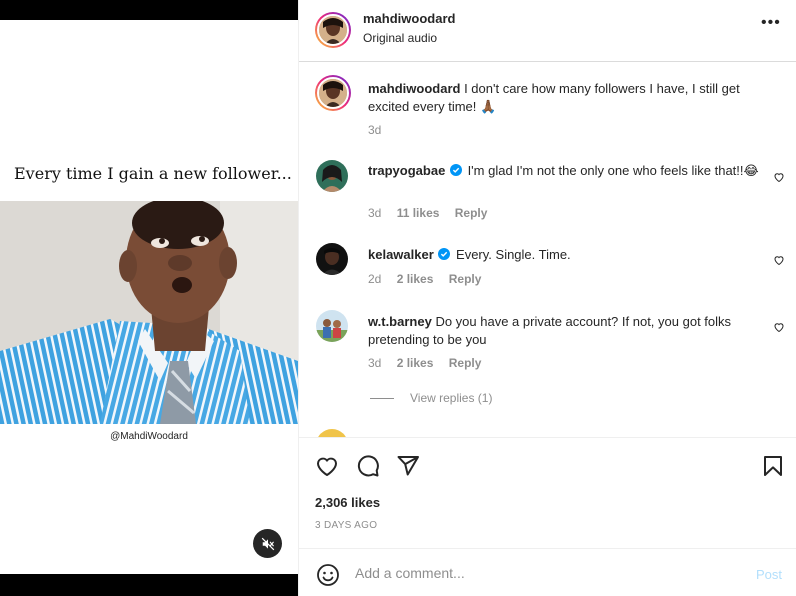 Image resolution: width=796 pixels, height=596 pixels. What do you see at coordinates (773, 466) in the screenshot?
I see `bookmark-icon` at bounding box center [773, 466].